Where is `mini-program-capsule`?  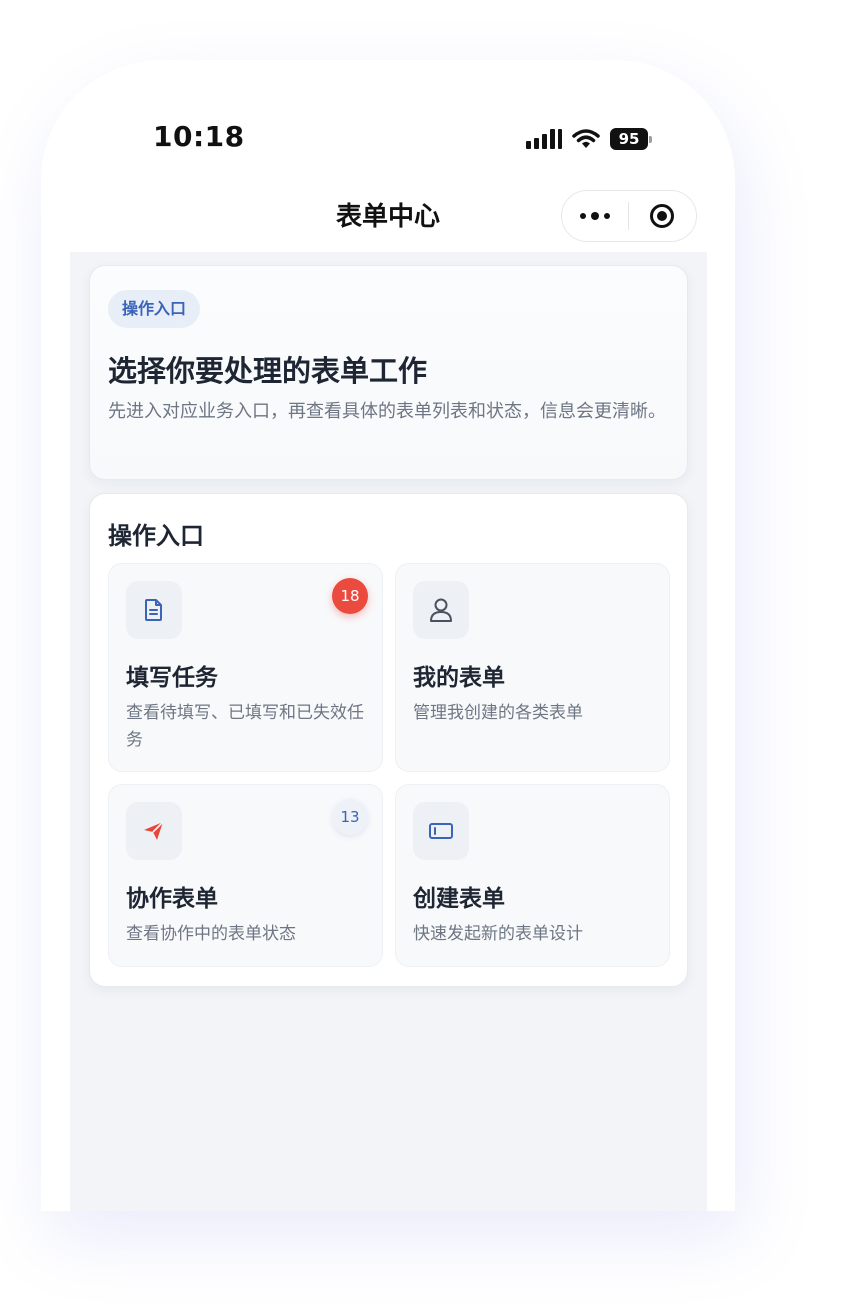
mini-program-capsule is located at coordinates (629, 216).